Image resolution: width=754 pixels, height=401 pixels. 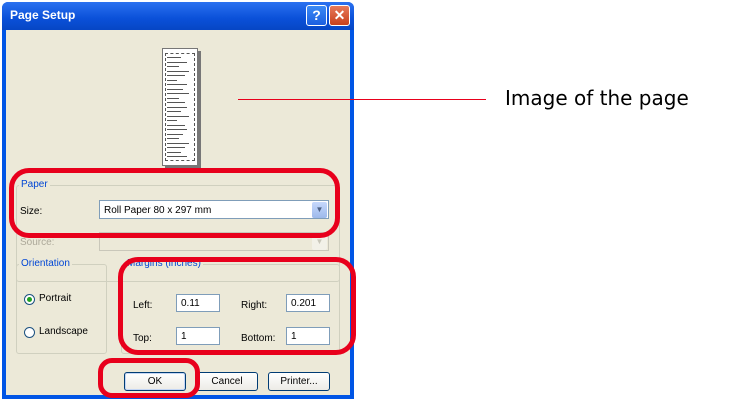 I want to click on close-button: ✕, so click(x=339, y=15).